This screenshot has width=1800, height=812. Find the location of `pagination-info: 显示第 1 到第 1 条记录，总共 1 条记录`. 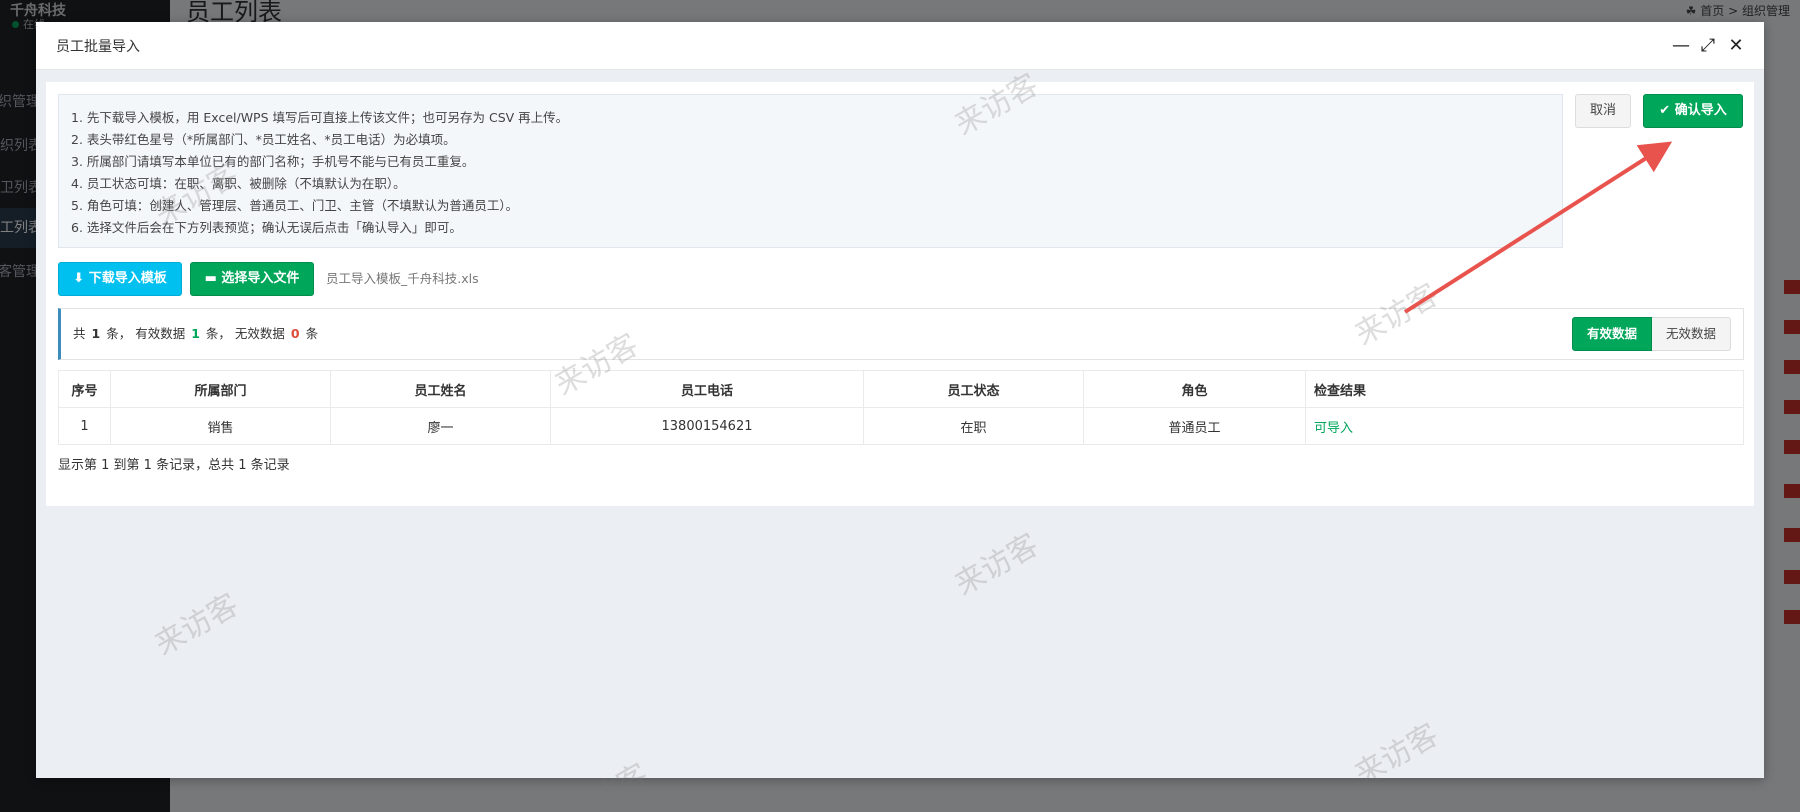

pagination-info: 显示第 1 到第 1 条记录，总共 1 条记录 is located at coordinates (174, 465).